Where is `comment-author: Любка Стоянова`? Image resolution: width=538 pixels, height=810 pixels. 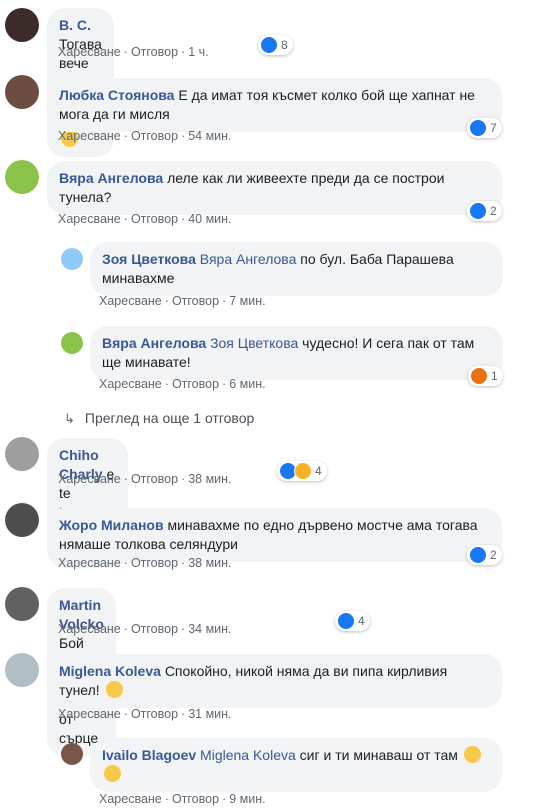 comment-author: Любка Стоянова is located at coordinates (116, 95).